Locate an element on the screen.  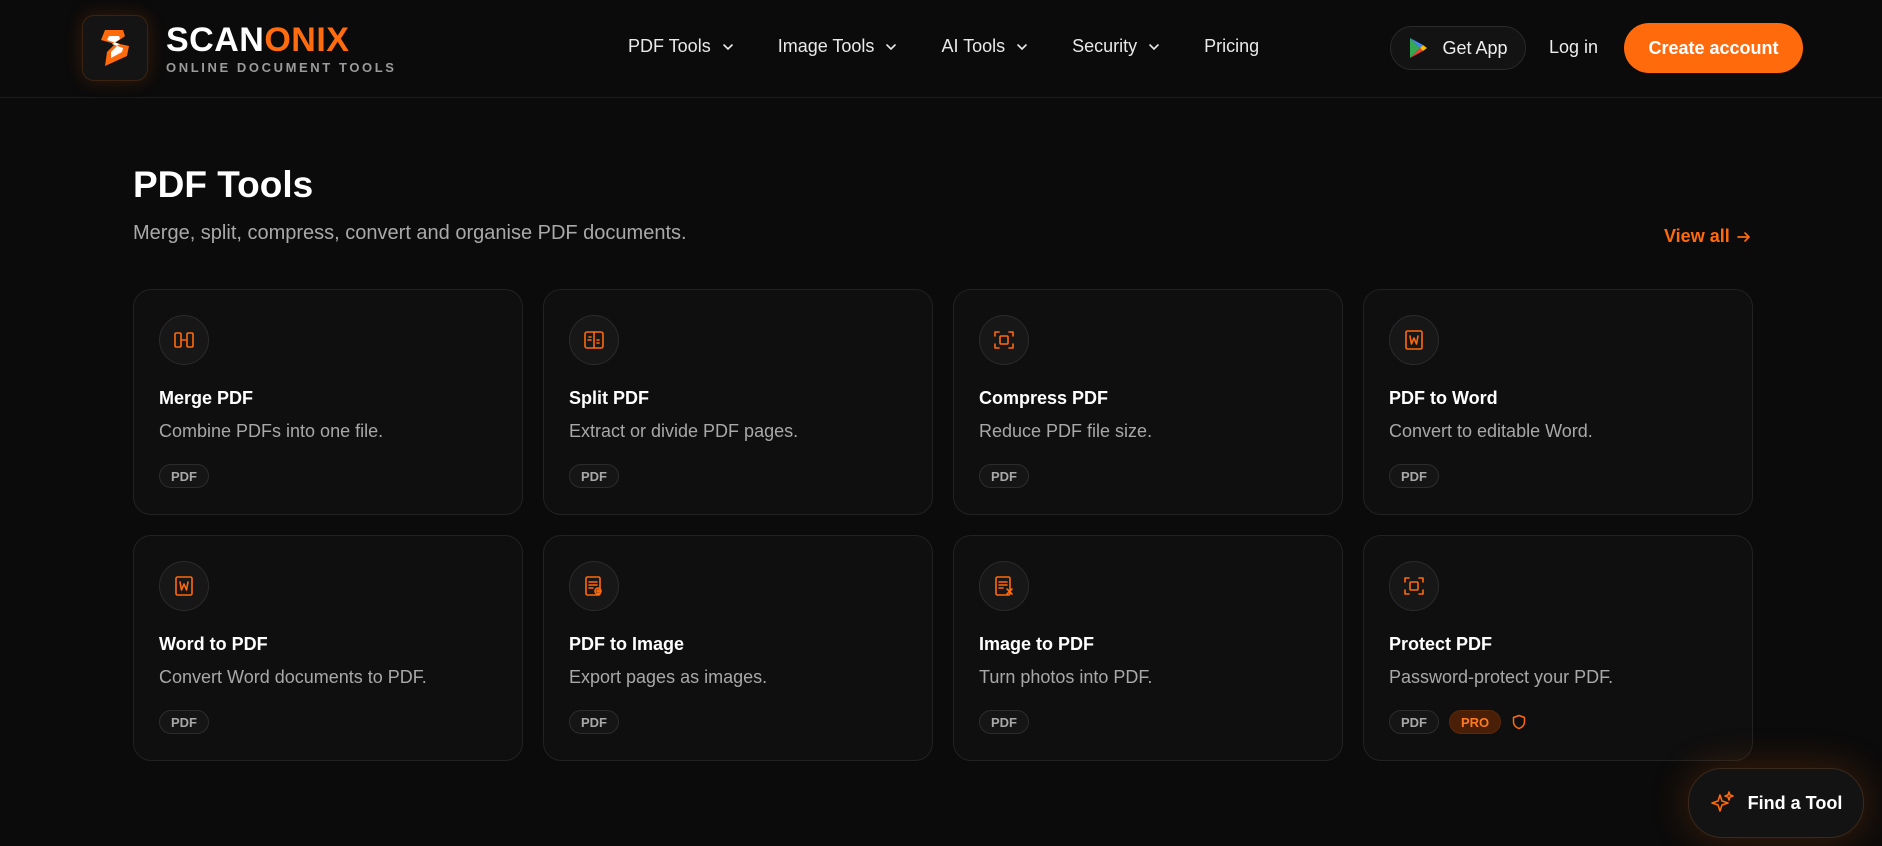
lightning-s-icon is located at coordinates (115, 48).